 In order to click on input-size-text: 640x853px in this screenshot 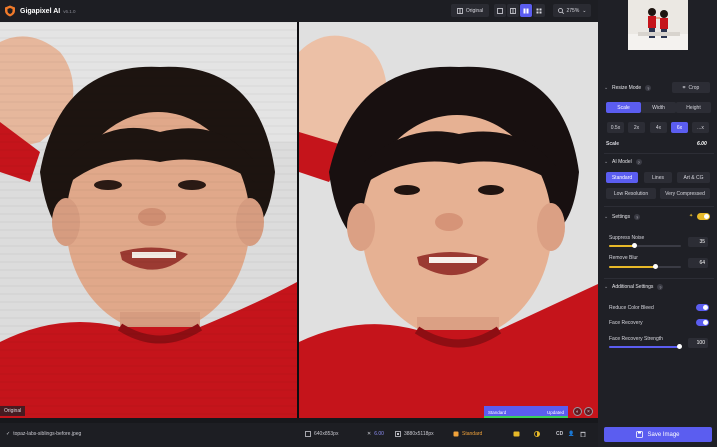, I will do `click(326, 434)`.